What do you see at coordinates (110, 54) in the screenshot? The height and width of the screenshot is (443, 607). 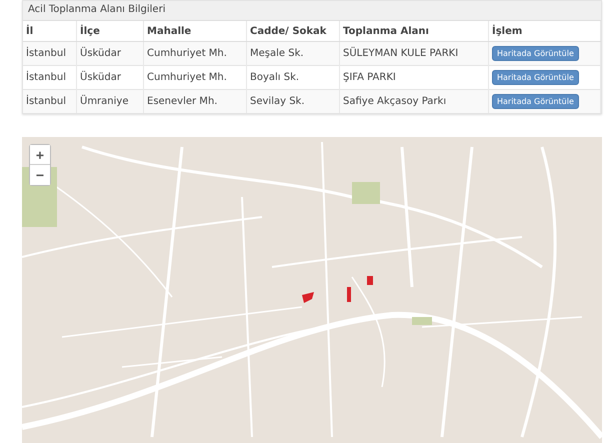 I see `table-cell: Üsküdar` at bounding box center [110, 54].